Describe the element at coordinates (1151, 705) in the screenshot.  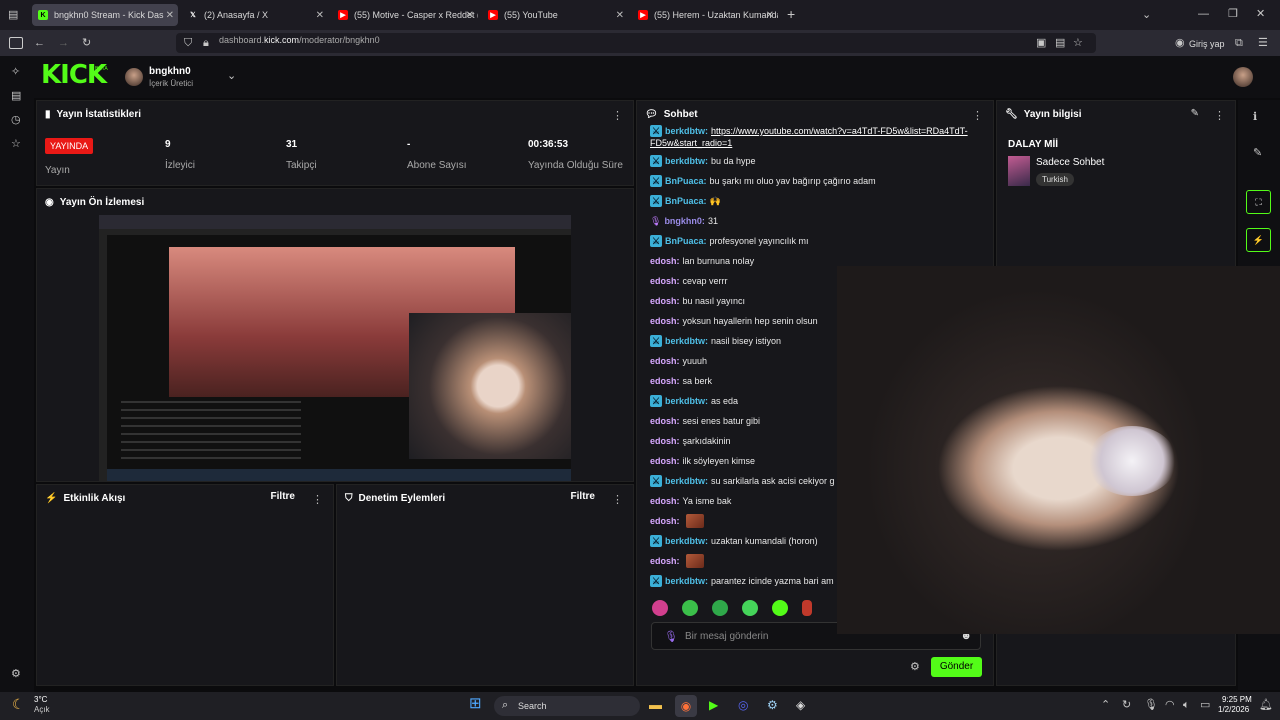
I see `microphone-icon: 🎙︎` at that location.